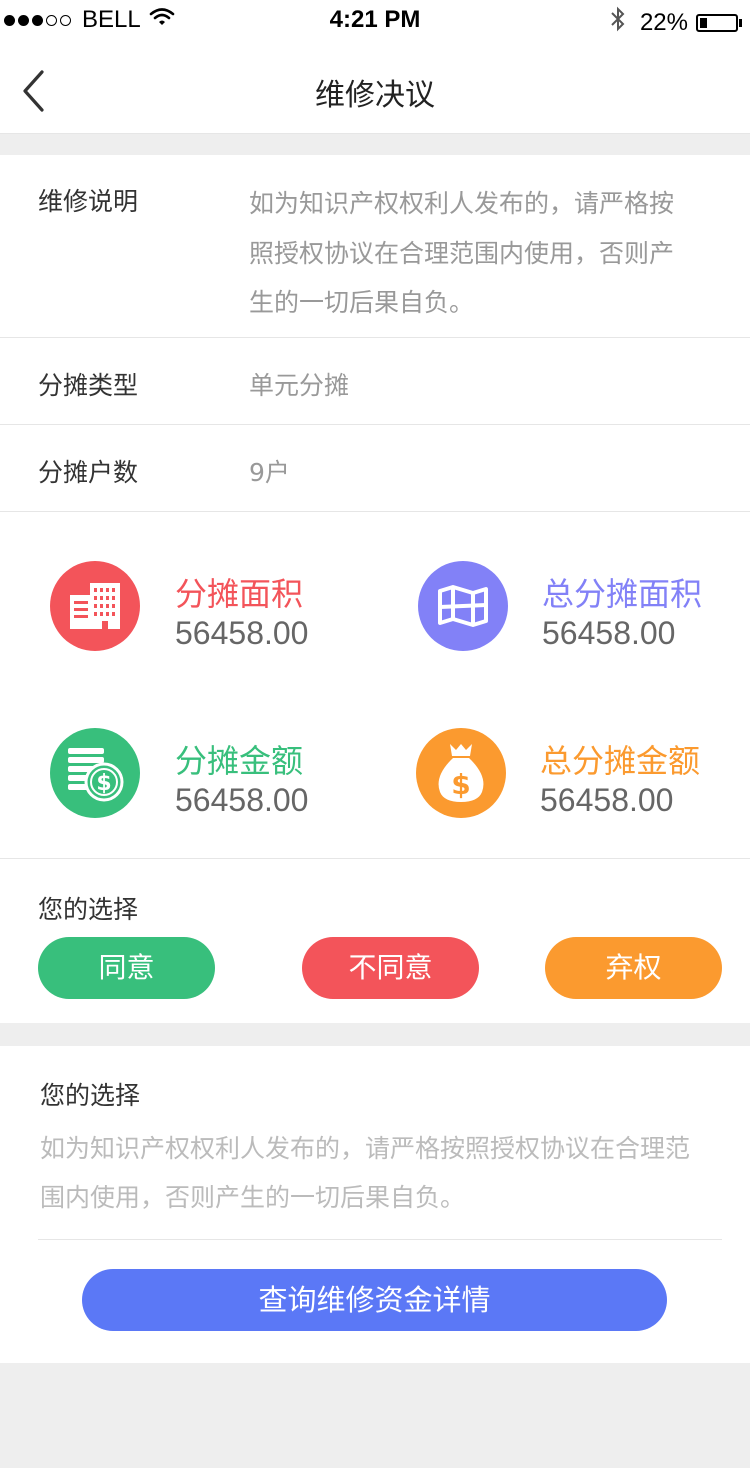 The height and width of the screenshot is (1468, 750). I want to click on bluetooth-icon, so click(618, 22).